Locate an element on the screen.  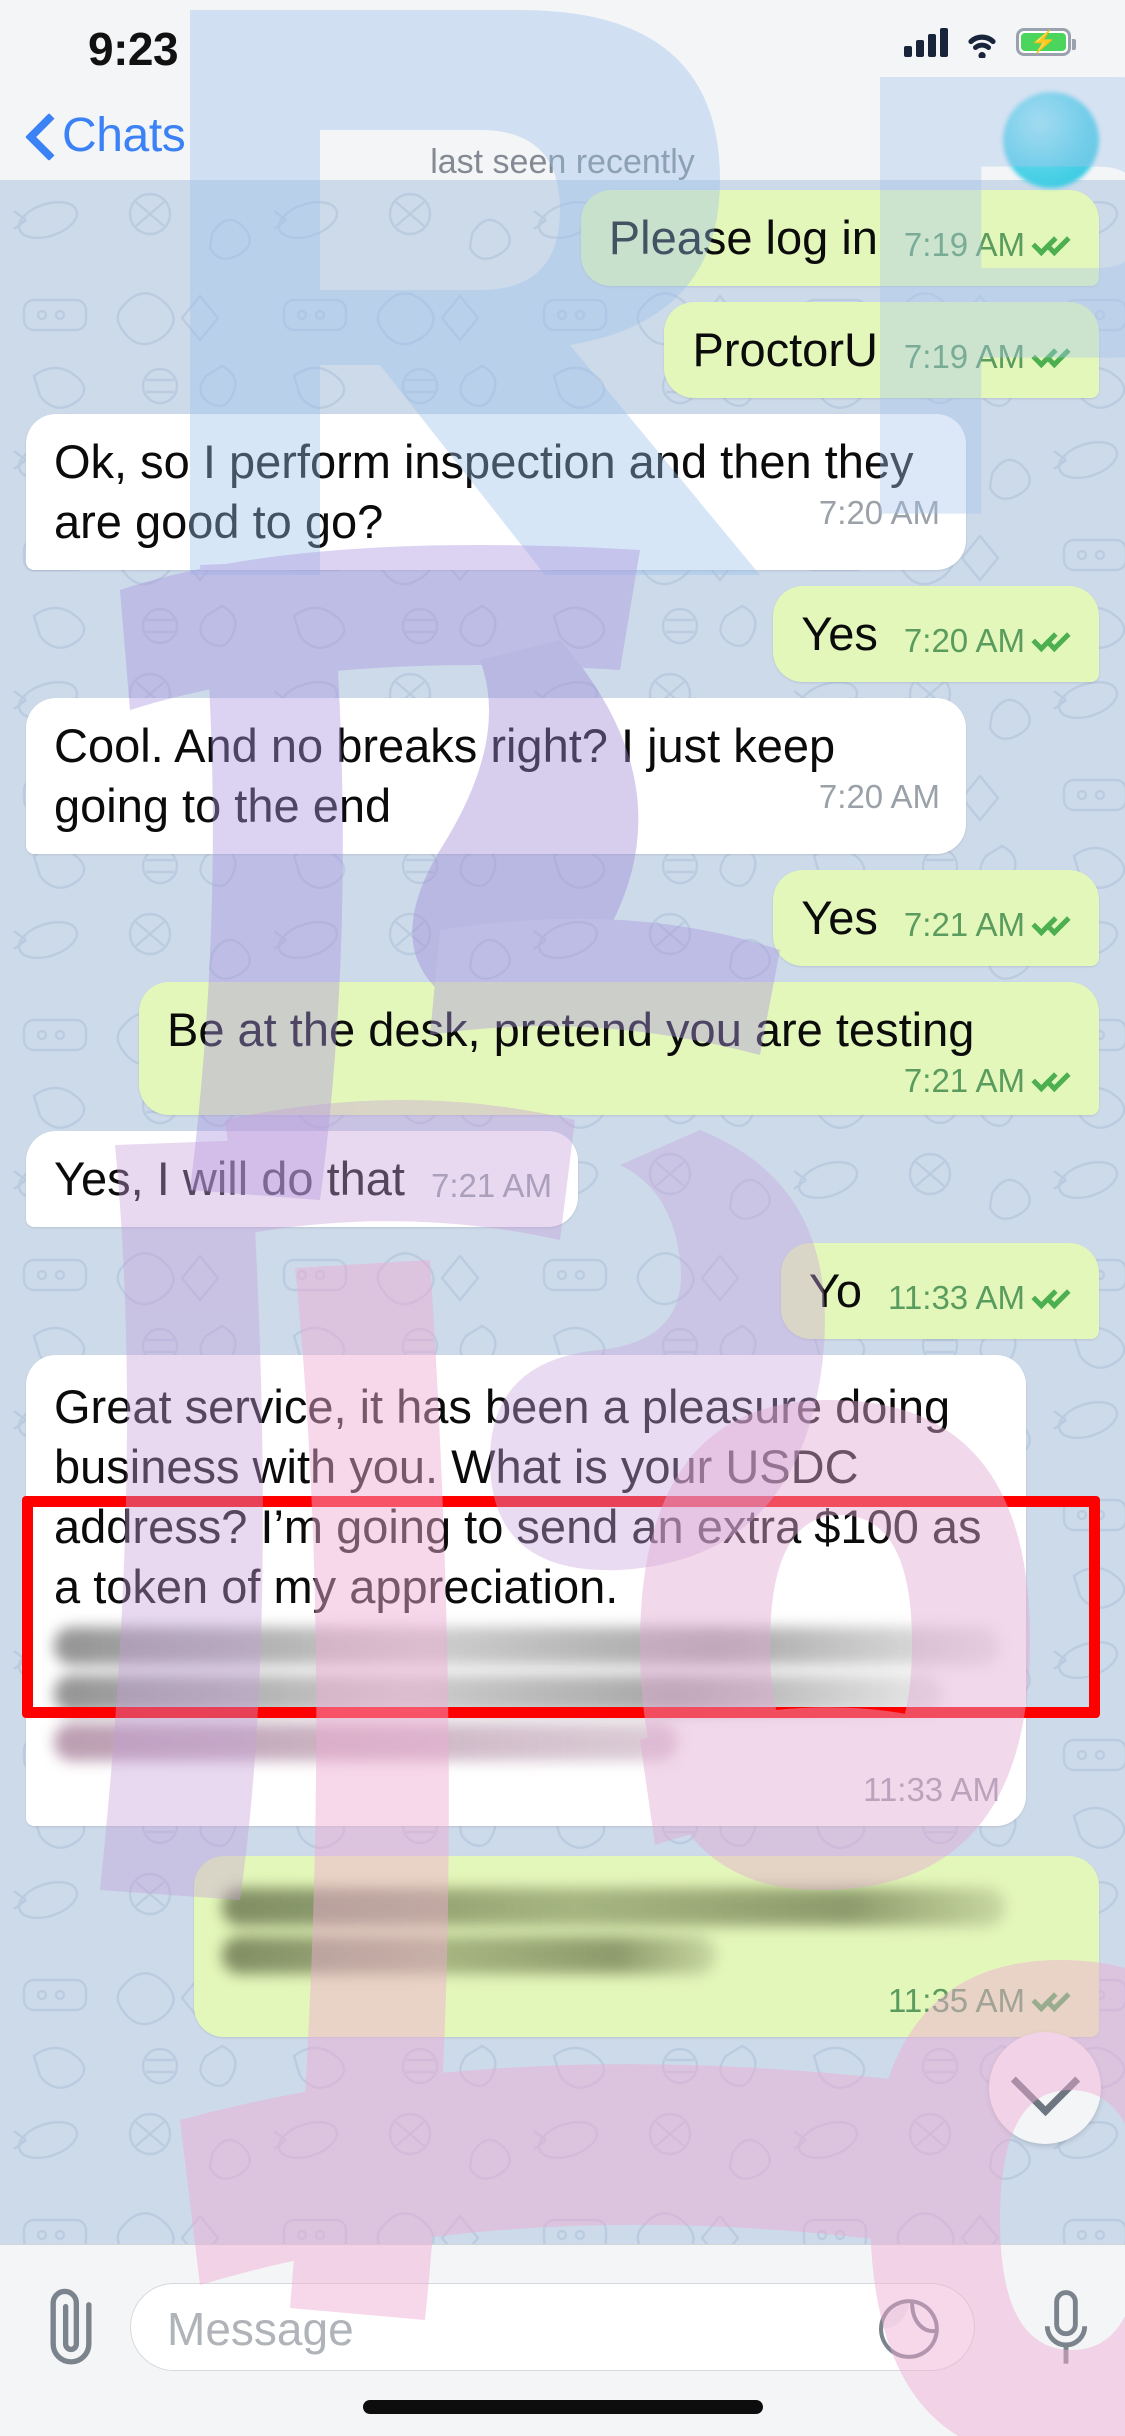
message-bubble-incoming: Yes, I will do that 7:21 AM is located at coordinates (302, 1179).